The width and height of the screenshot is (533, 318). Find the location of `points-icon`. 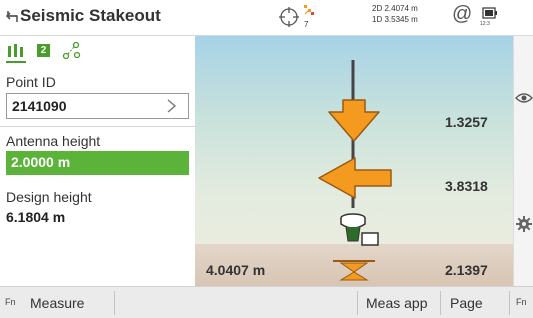

points-icon is located at coordinates (71, 51).